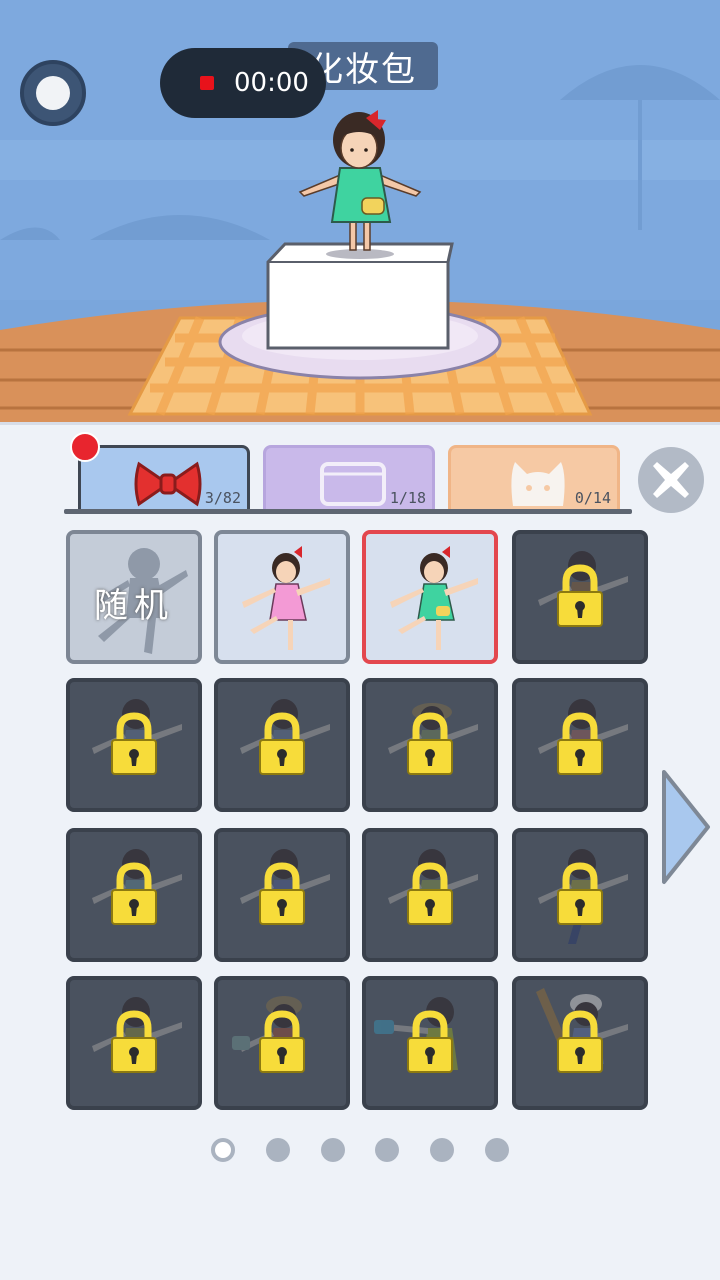  I want to click on tab-boxes: 1/18, so click(349, 478).